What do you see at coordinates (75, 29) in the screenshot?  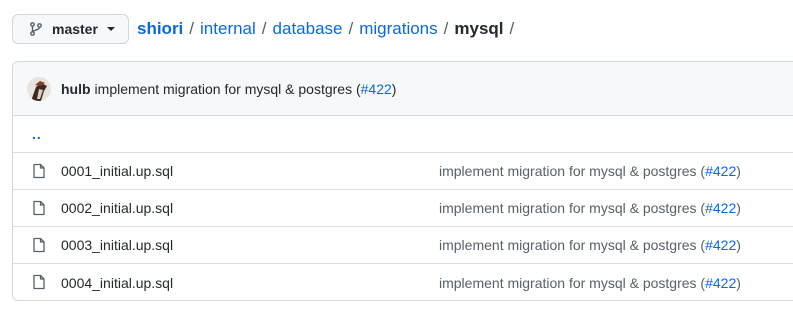 I see `branch-label: master` at bounding box center [75, 29].